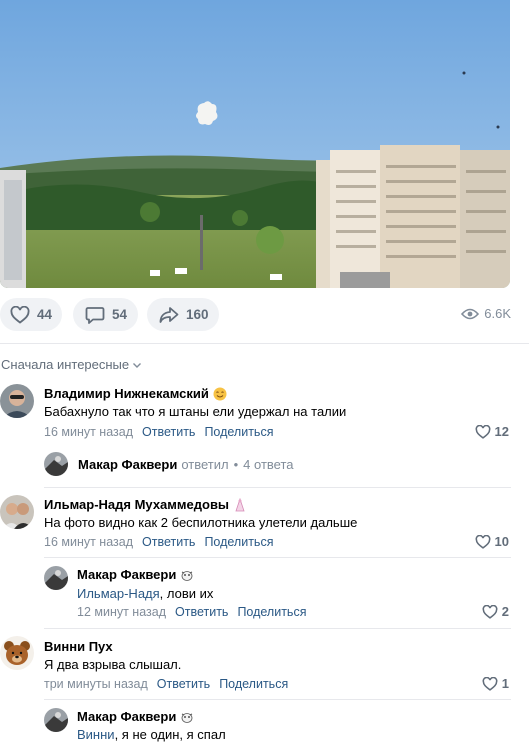 This screenshot has width=529, height=742. What do you see at coordinates (45, 314) in the screenshot?
I see `like-count: 44` at bounding box center [45, 314].